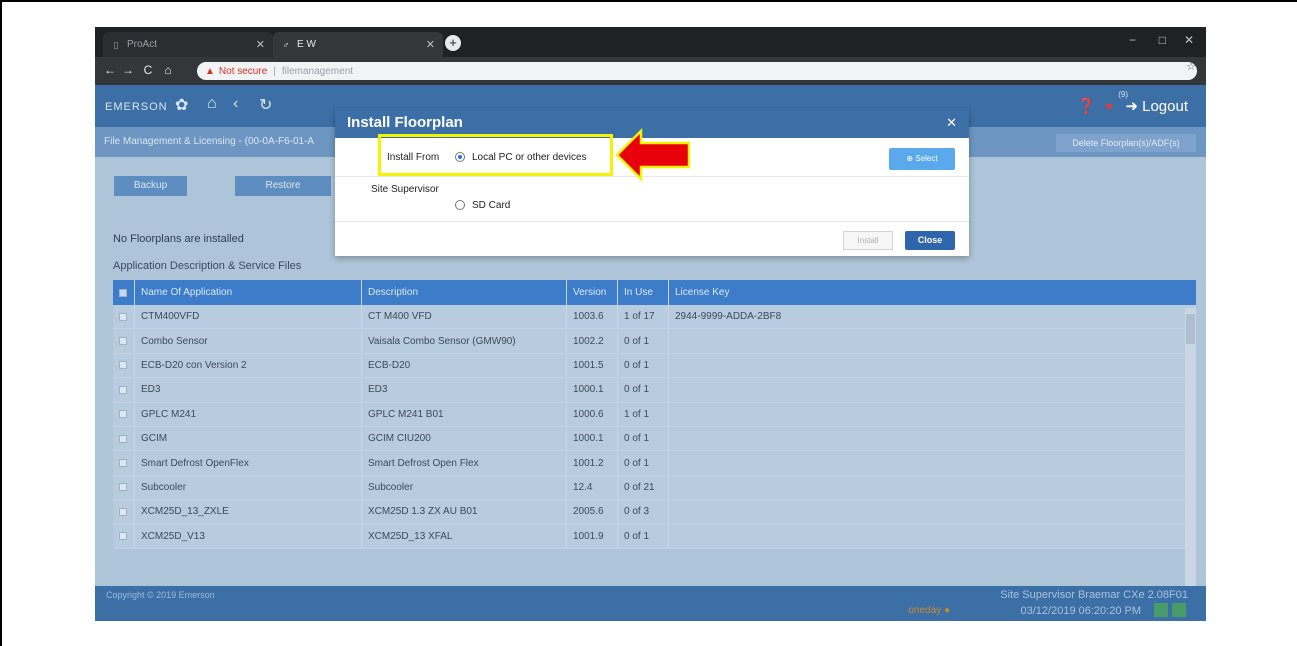 The image size is (1297, 646). Describe the element at coordinates (148, 70) in the screenshot. I see `reload-icon: C` at that location.